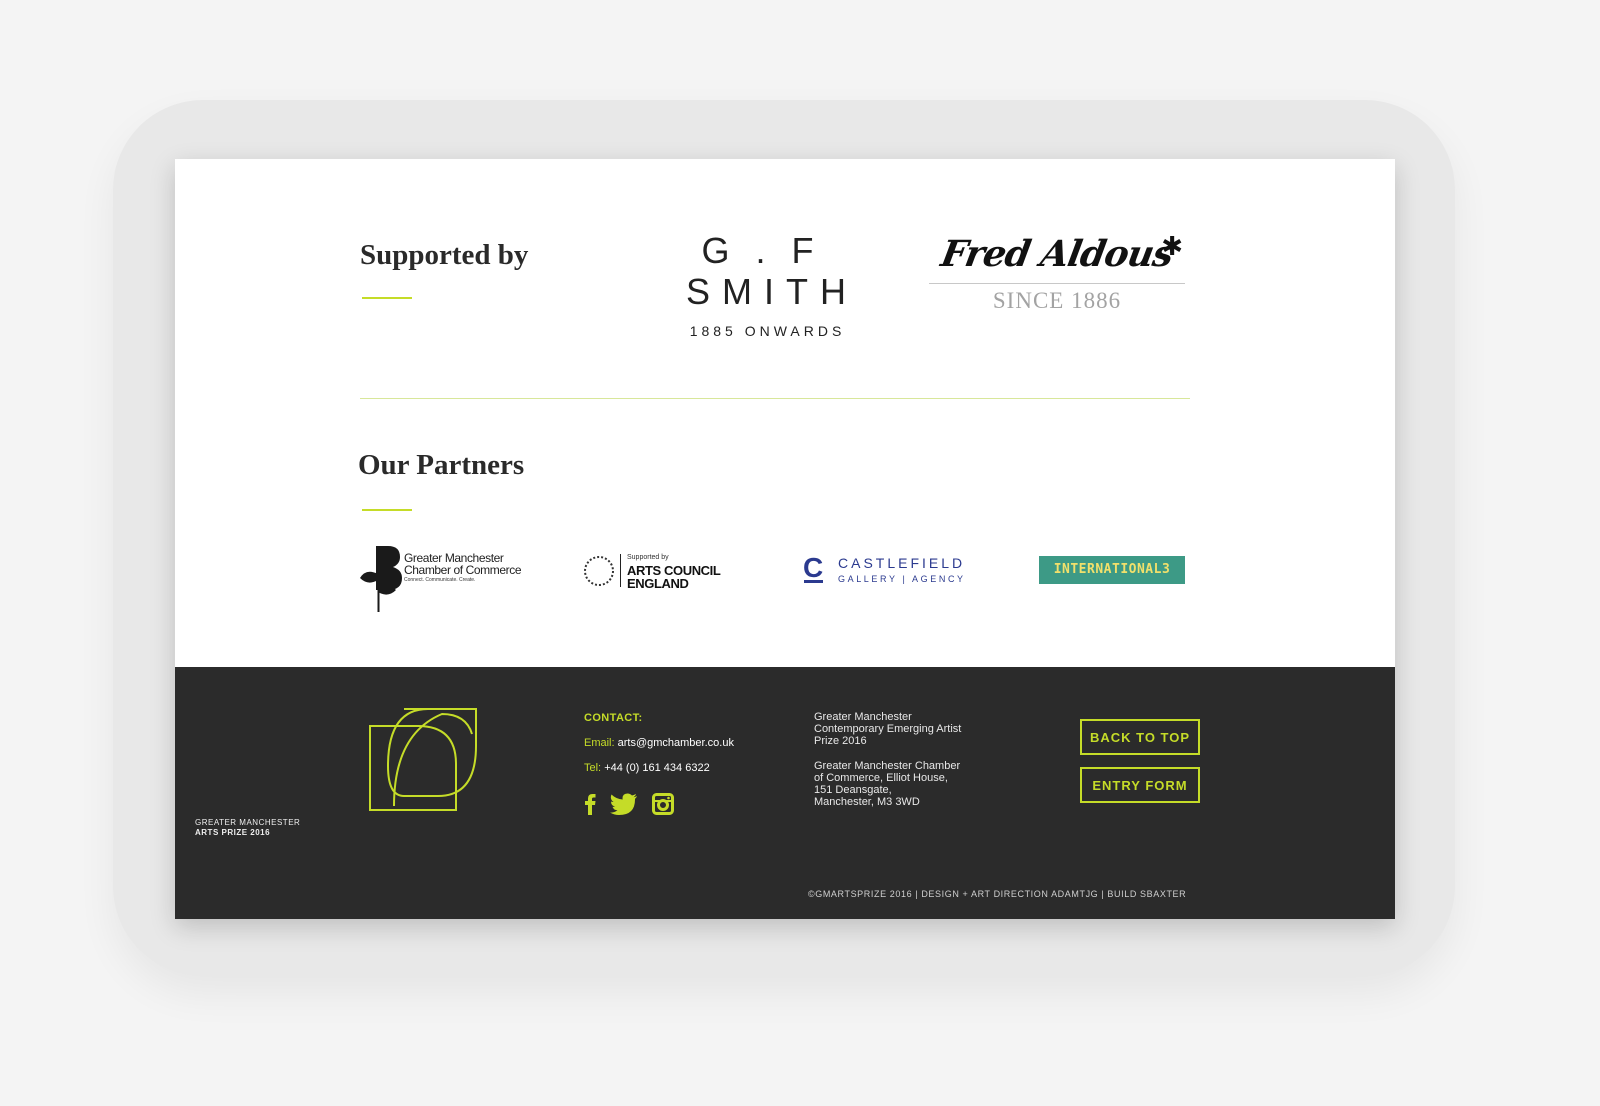 The image size is (1600, 1106). What do you see at coordinates (881, 778) in the screenshot?
I see `address-line2: of Commerce, Elliot House,` at bounding box center [881, 778].